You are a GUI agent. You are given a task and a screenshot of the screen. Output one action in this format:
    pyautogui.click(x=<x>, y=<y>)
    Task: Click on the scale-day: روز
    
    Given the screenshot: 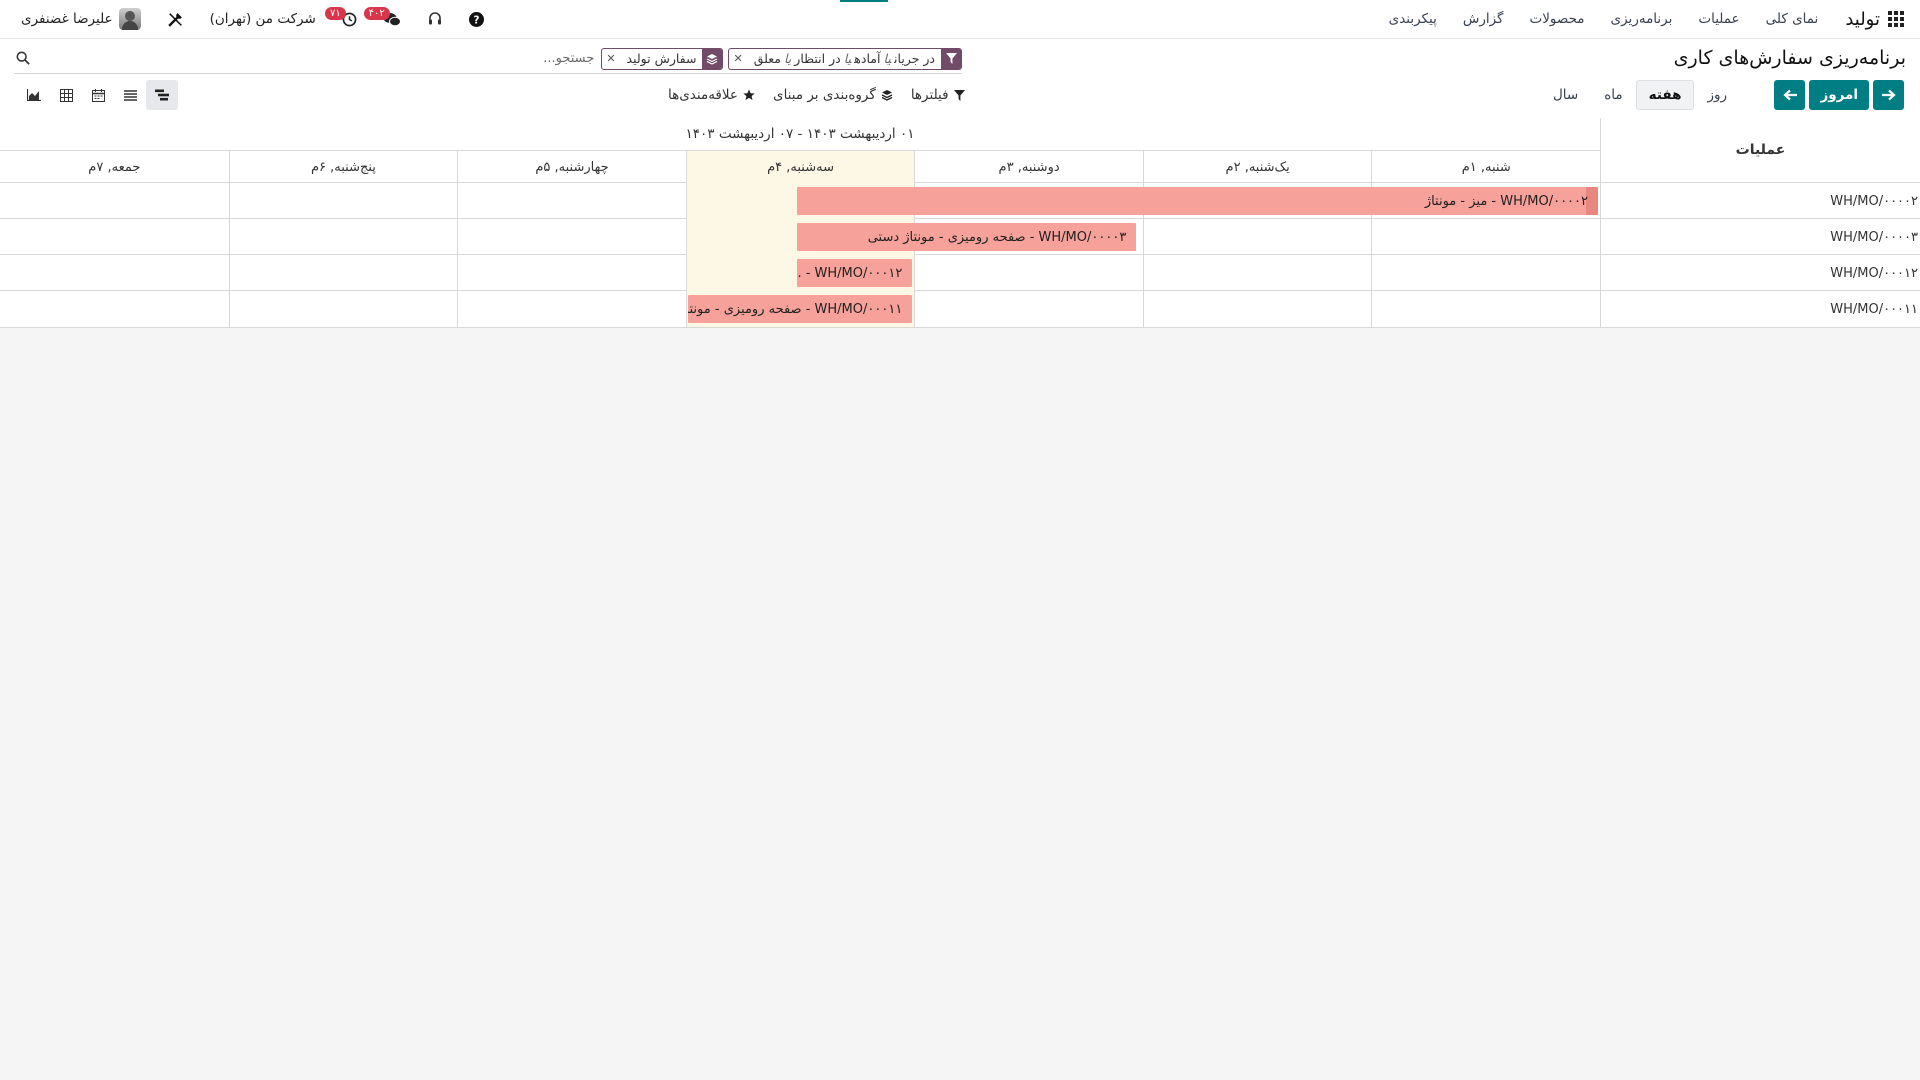 What is the action you would take?
    pyautogui.click(x=1717, y=95)
    